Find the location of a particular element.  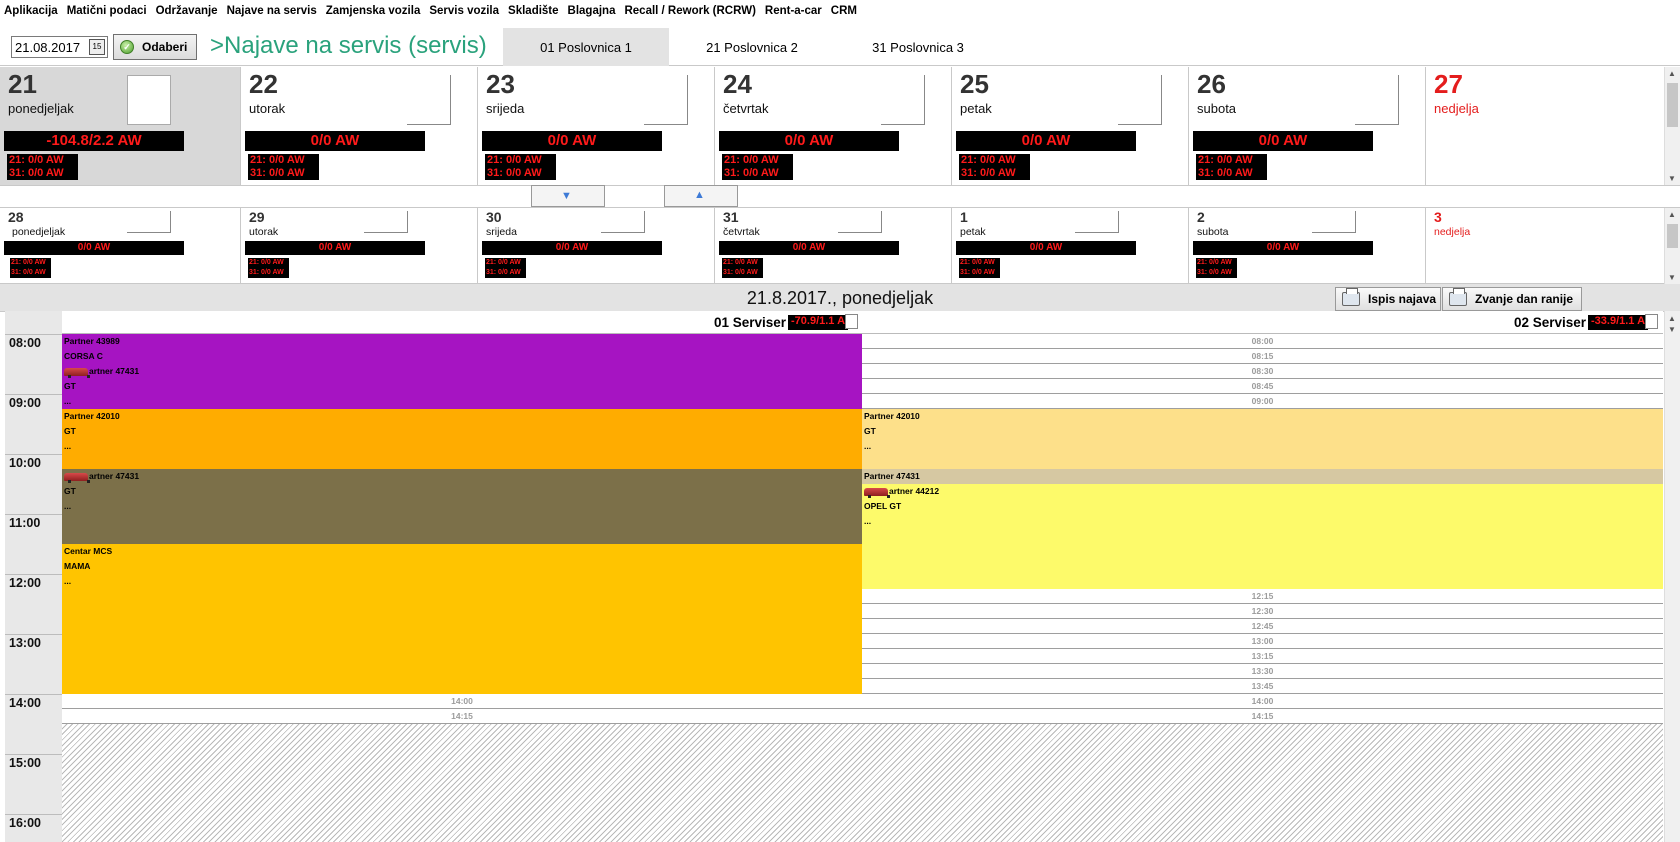

free-slot: 08:15 is located at coordinates (1262, 356).